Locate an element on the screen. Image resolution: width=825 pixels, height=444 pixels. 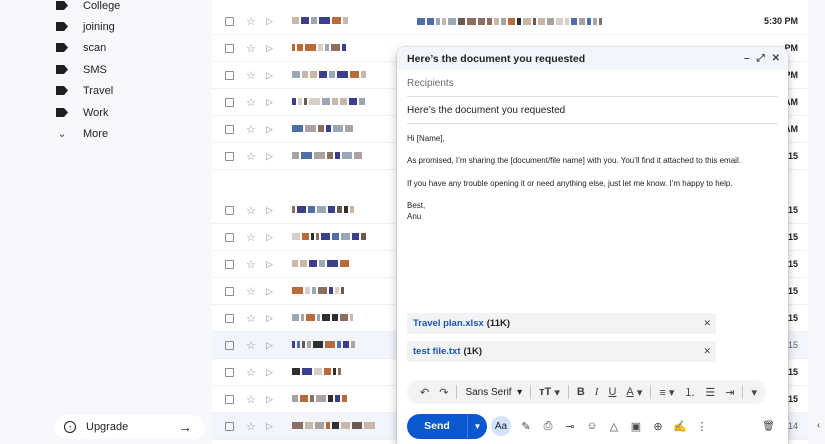
drive-icon: △ is located at coordinates (614, 426).